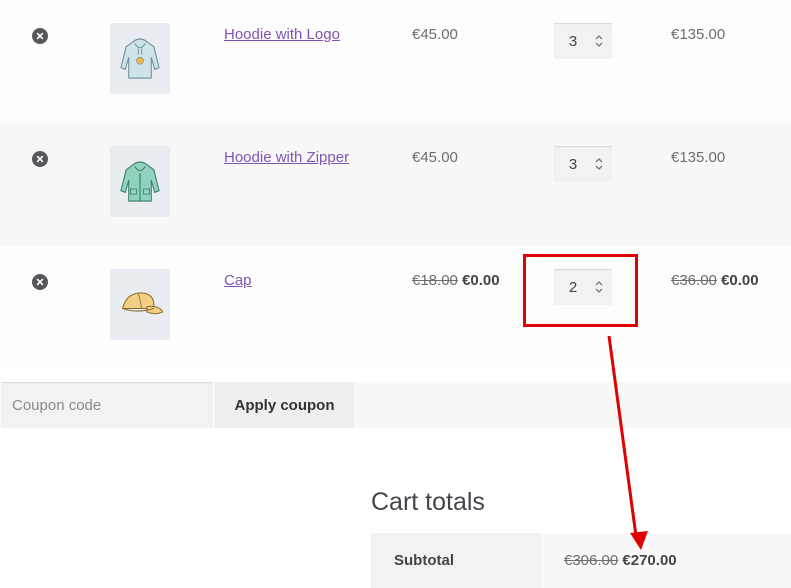 The width and height of the screenshot is (791, 588). Describe the element at coordinates (107, 405) in the screenshot. I see `coupon-code-input` at that location.